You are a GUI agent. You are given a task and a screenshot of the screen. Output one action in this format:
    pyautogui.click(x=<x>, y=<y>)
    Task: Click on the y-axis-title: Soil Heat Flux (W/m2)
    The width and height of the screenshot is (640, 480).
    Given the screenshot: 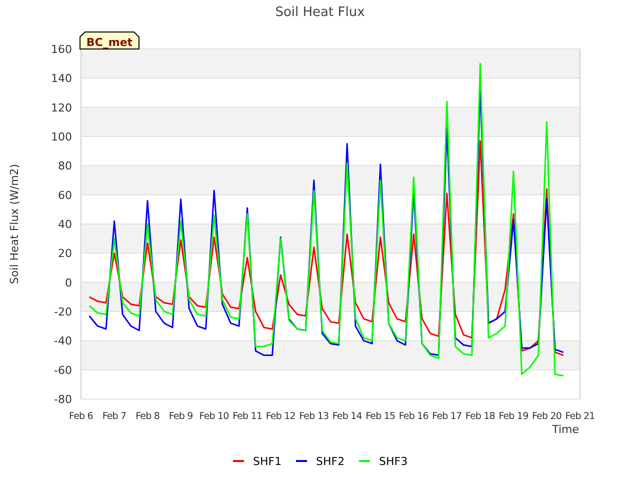 What is the action you would take?
    pyautogui.click(x=14, y=224)
    